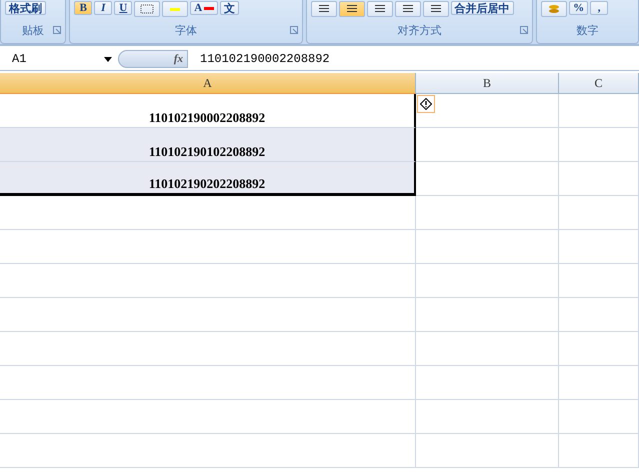  Describe the element at coordinates (175, 9) in the screenshot. I see `fill-color-button` at that location.